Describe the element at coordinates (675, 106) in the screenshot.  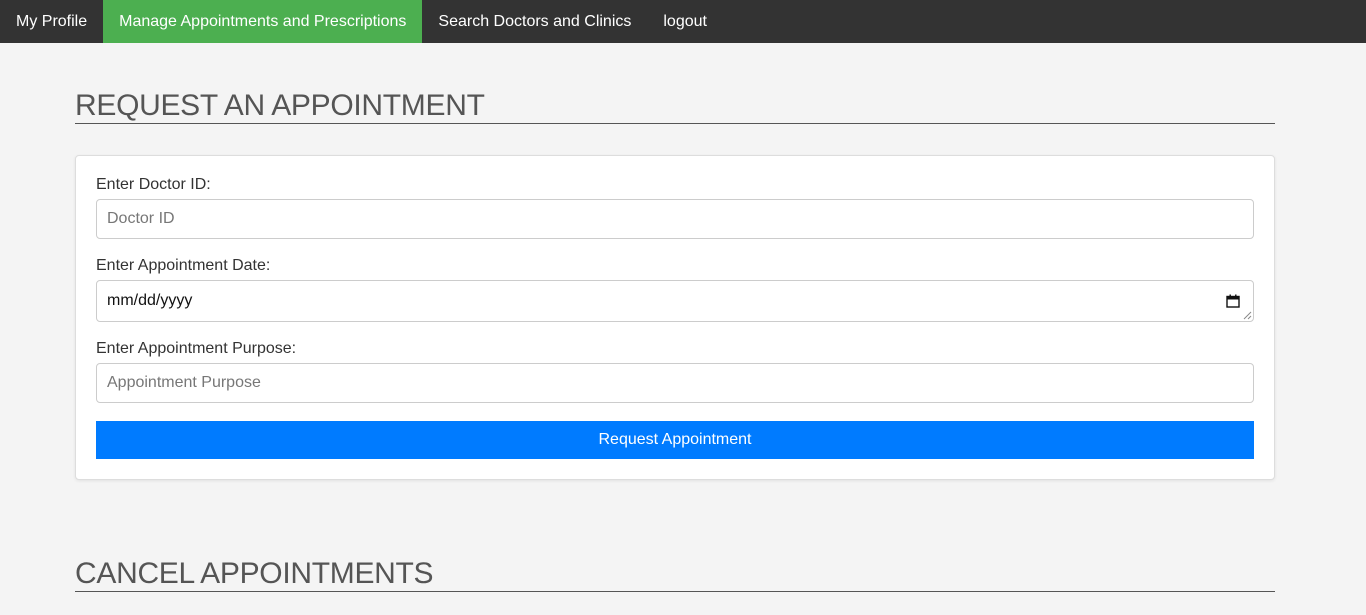
I see `request-appointment-title: REQUEST AN APPOINTMENT` at that location.